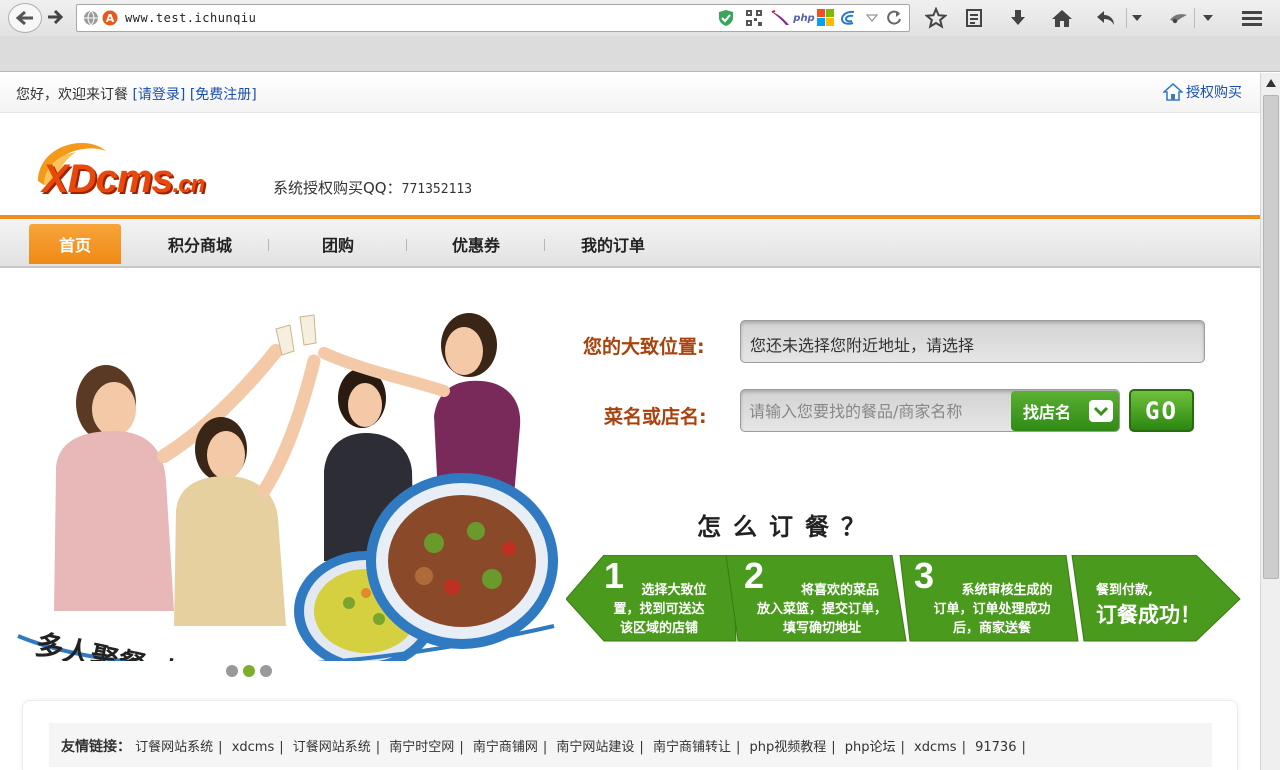  I want to click on shield-icon, so click(726, 18).